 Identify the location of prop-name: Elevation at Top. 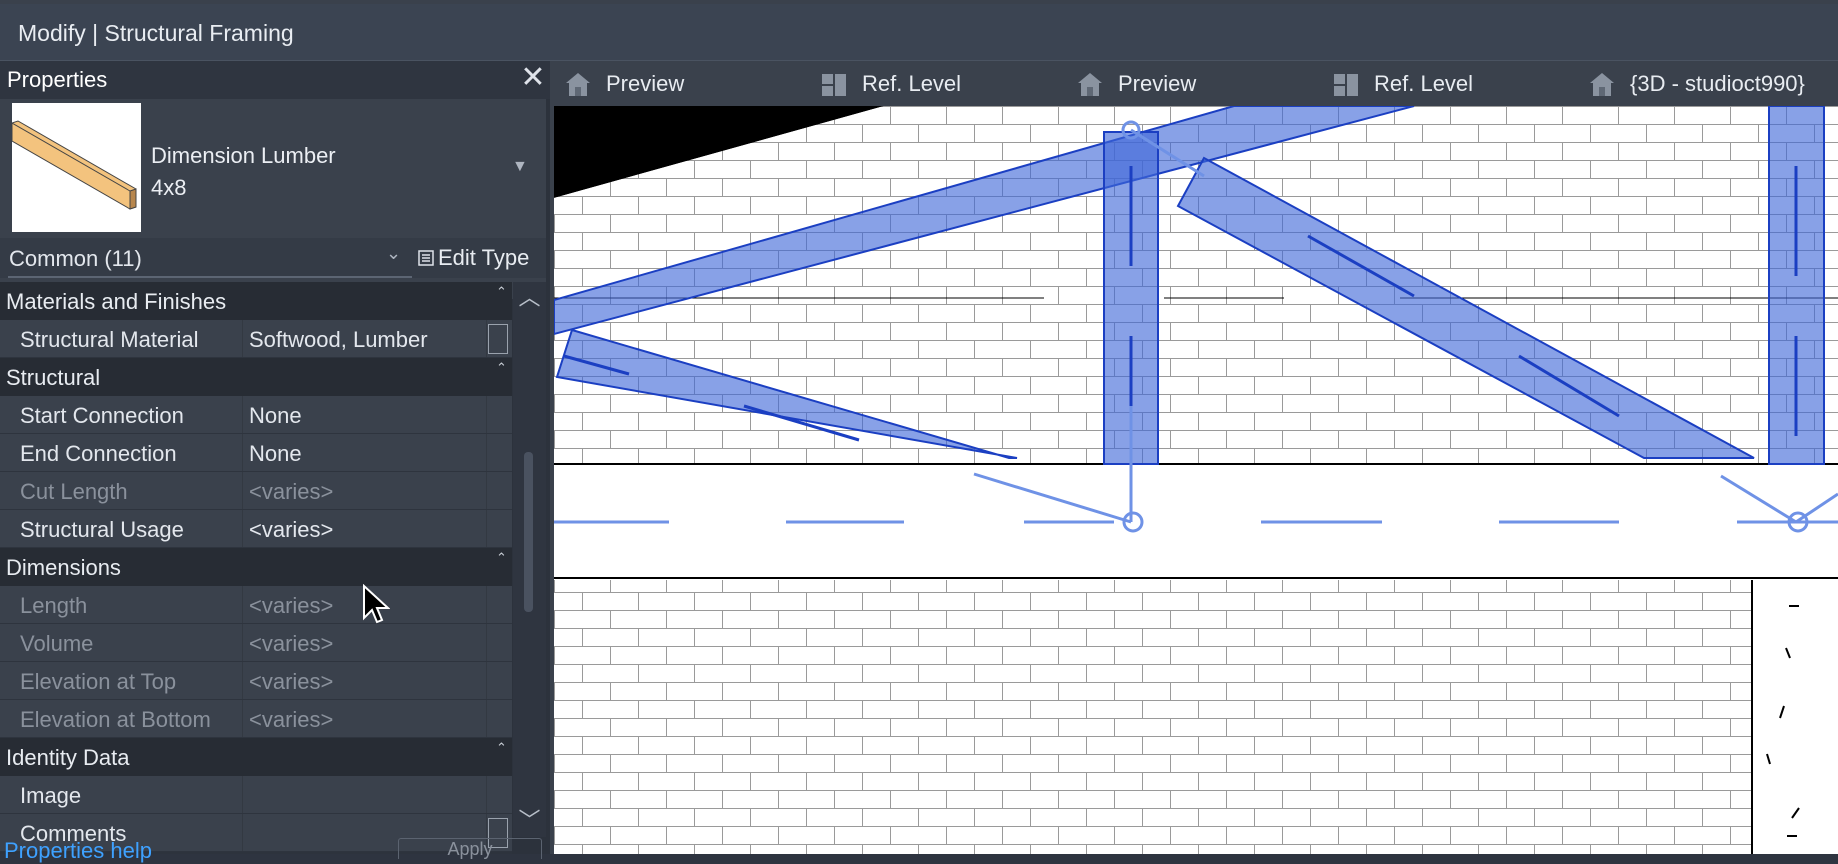
(98, 681).